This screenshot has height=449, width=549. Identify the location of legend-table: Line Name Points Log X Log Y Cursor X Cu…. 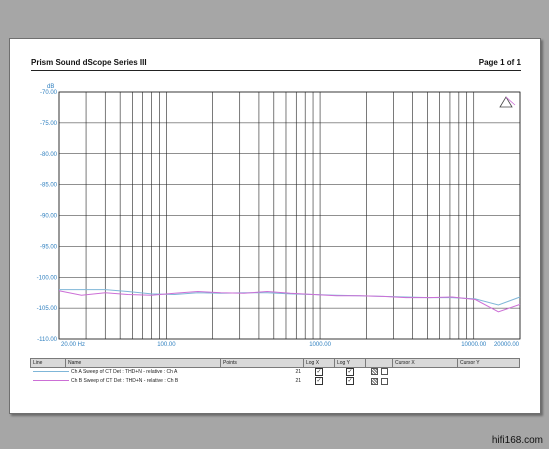
(275, 372).